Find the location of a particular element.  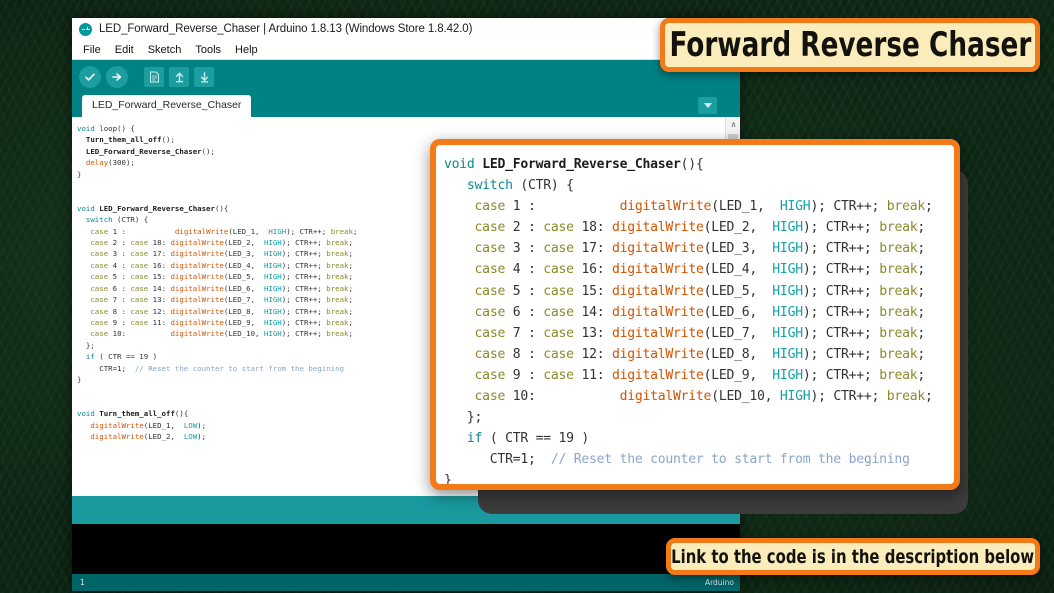

menu-item-edit: Edit is located at coordinates (124, 50).